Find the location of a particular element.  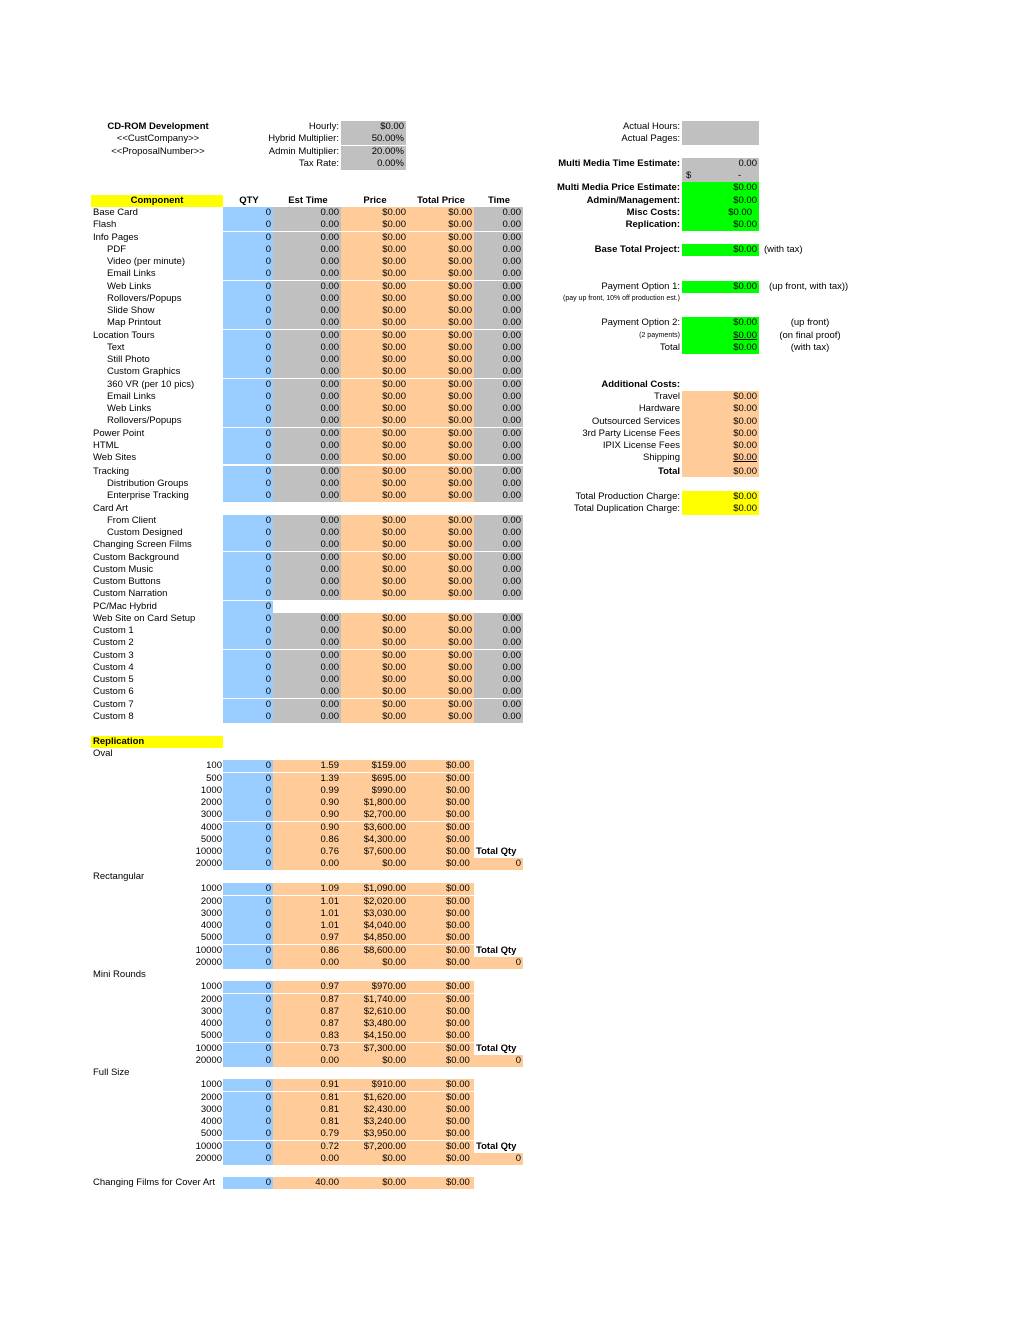

hourly-field: $0.00 is located at coordinates (373, 127).